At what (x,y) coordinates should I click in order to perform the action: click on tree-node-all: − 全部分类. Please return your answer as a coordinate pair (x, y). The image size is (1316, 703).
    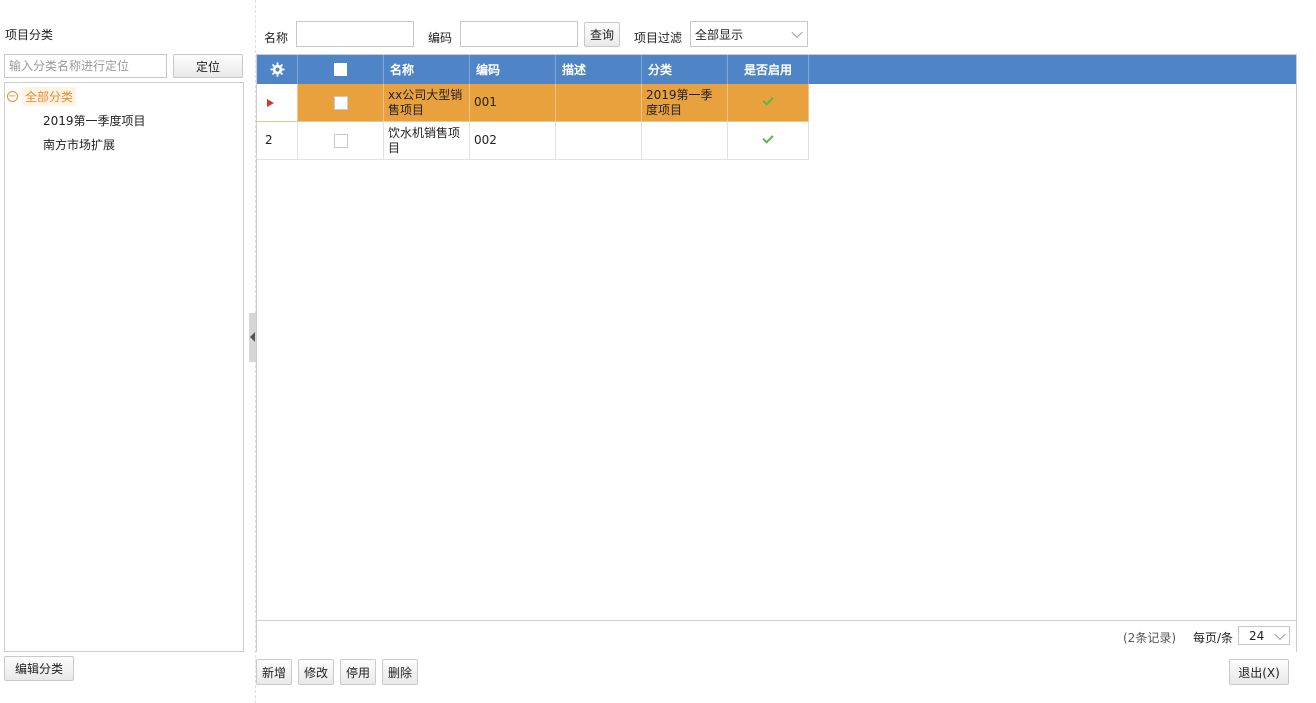
    Looking at the image, I should click on (42, 96).